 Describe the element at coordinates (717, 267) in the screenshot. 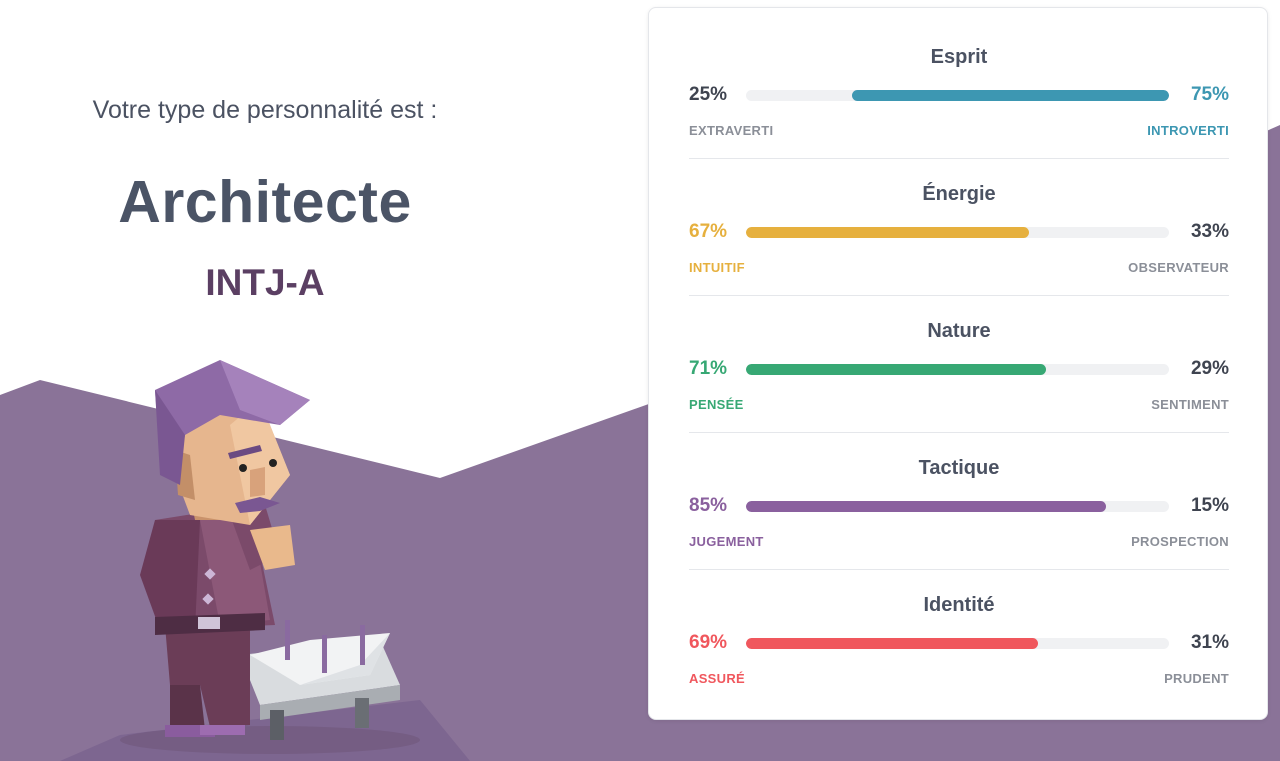

I see `trait-left-label: INTUITIF` at that location.